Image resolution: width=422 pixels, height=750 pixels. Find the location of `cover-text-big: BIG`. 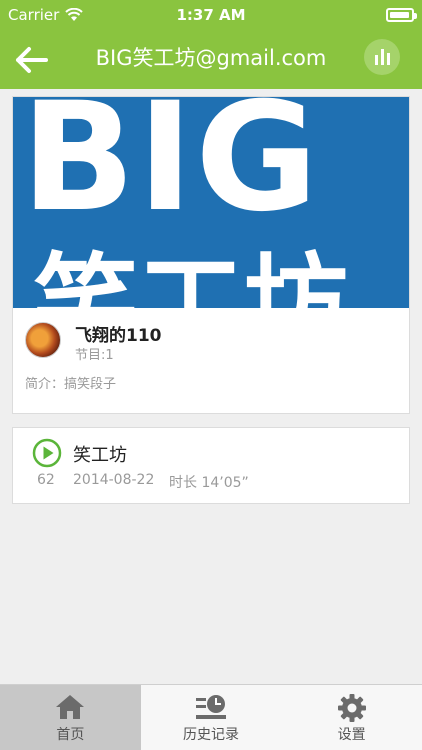

cover-text-big: BIG is located at coordinates (171, 171).